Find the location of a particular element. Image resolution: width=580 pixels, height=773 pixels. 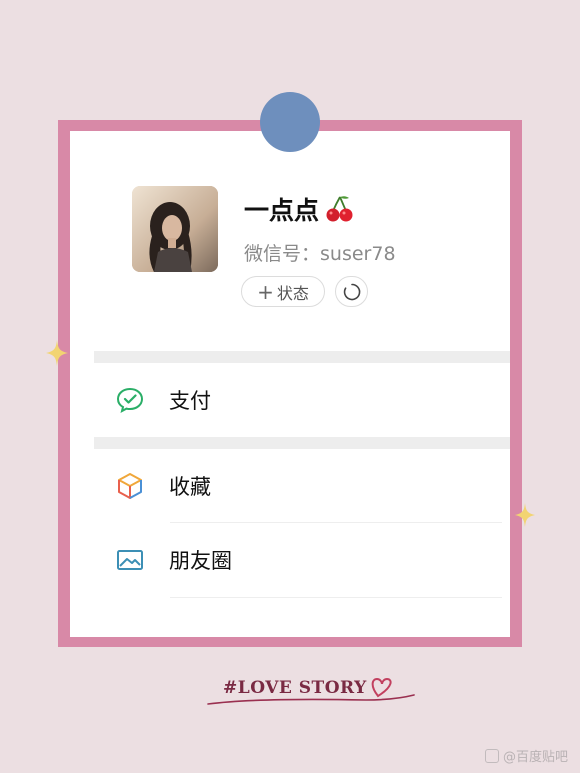

cherry-icon is located at coordinates (339, 209).